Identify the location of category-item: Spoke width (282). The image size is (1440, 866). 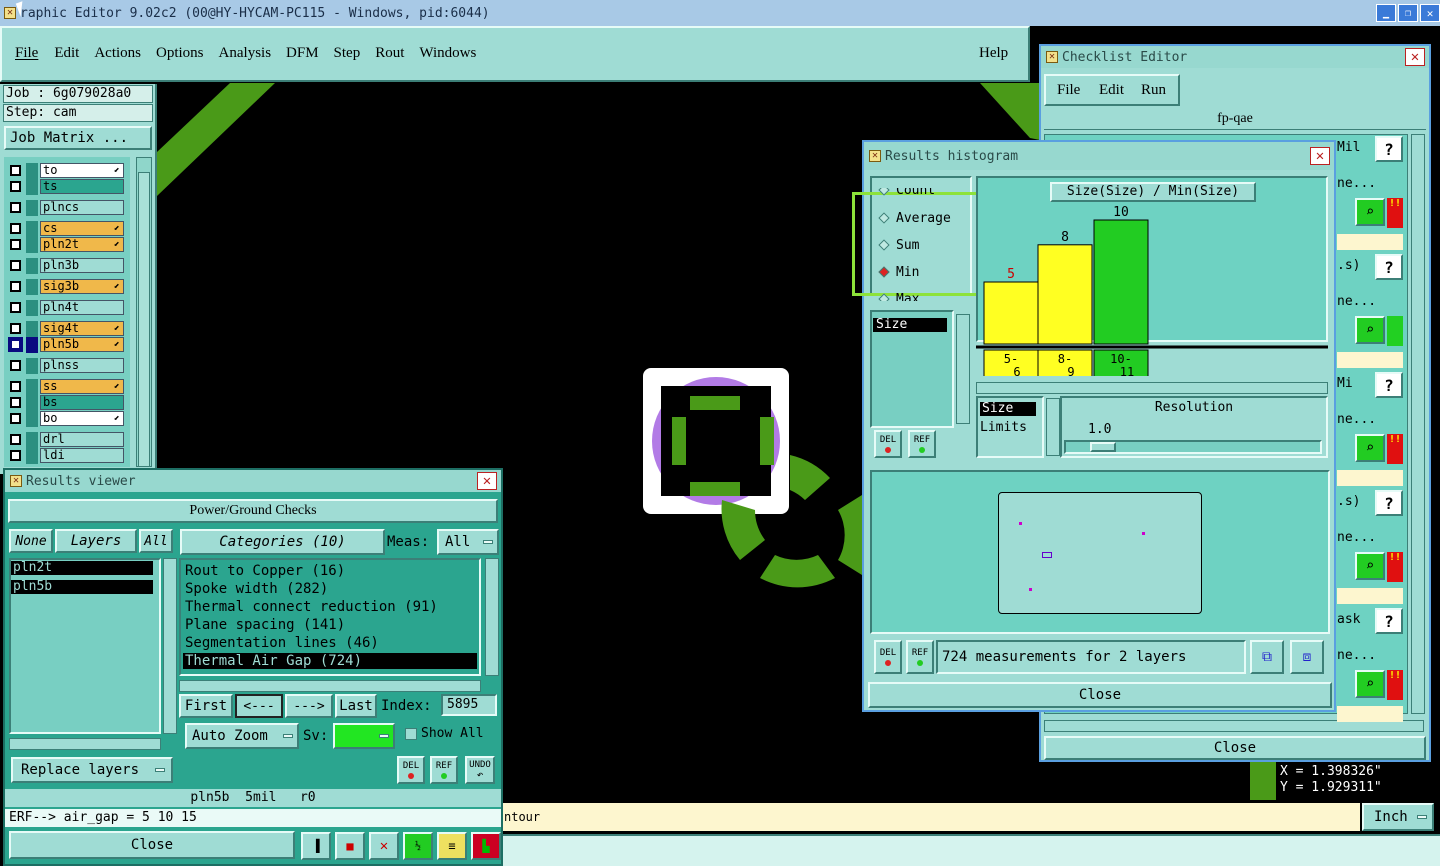
(330, 589).